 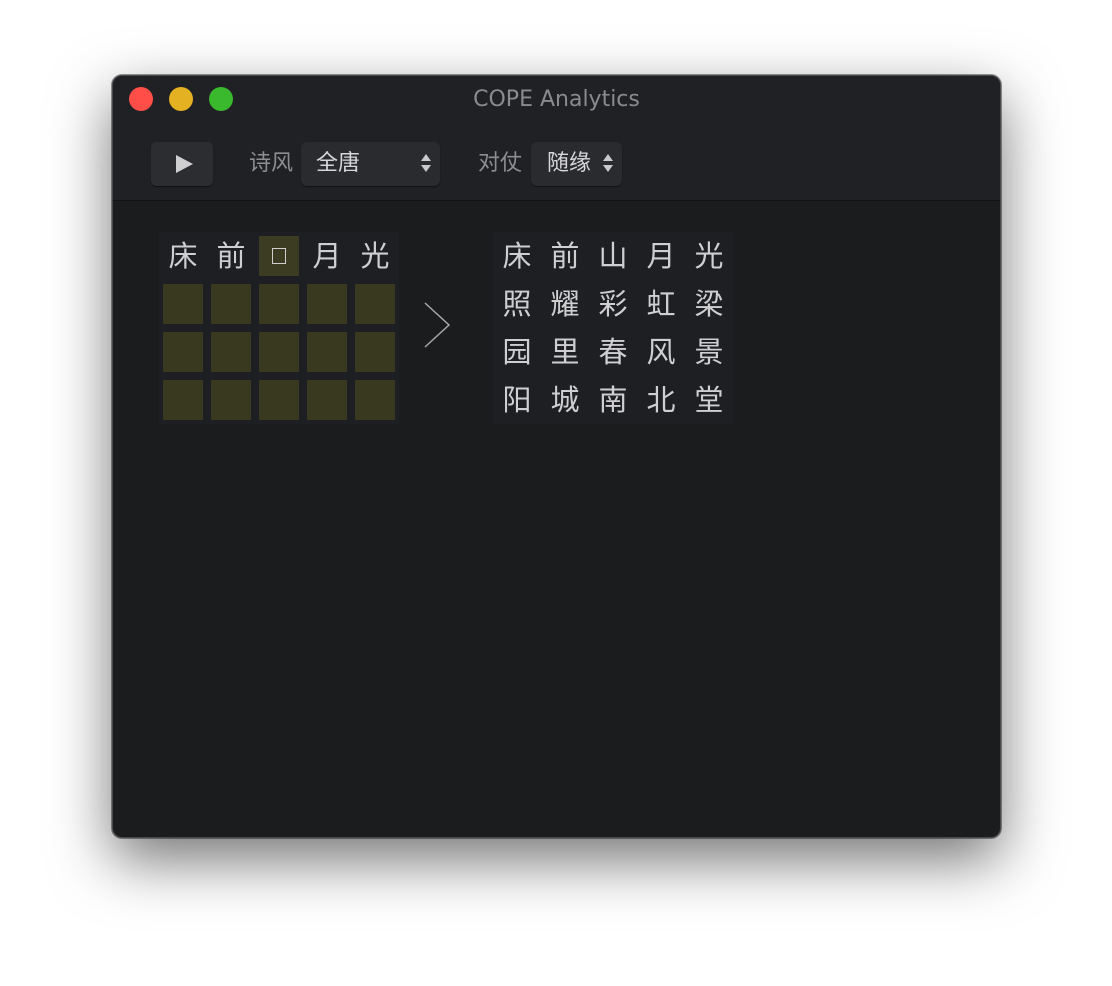 I want to click on output-cell: 彩, so click(x=613, y=304).